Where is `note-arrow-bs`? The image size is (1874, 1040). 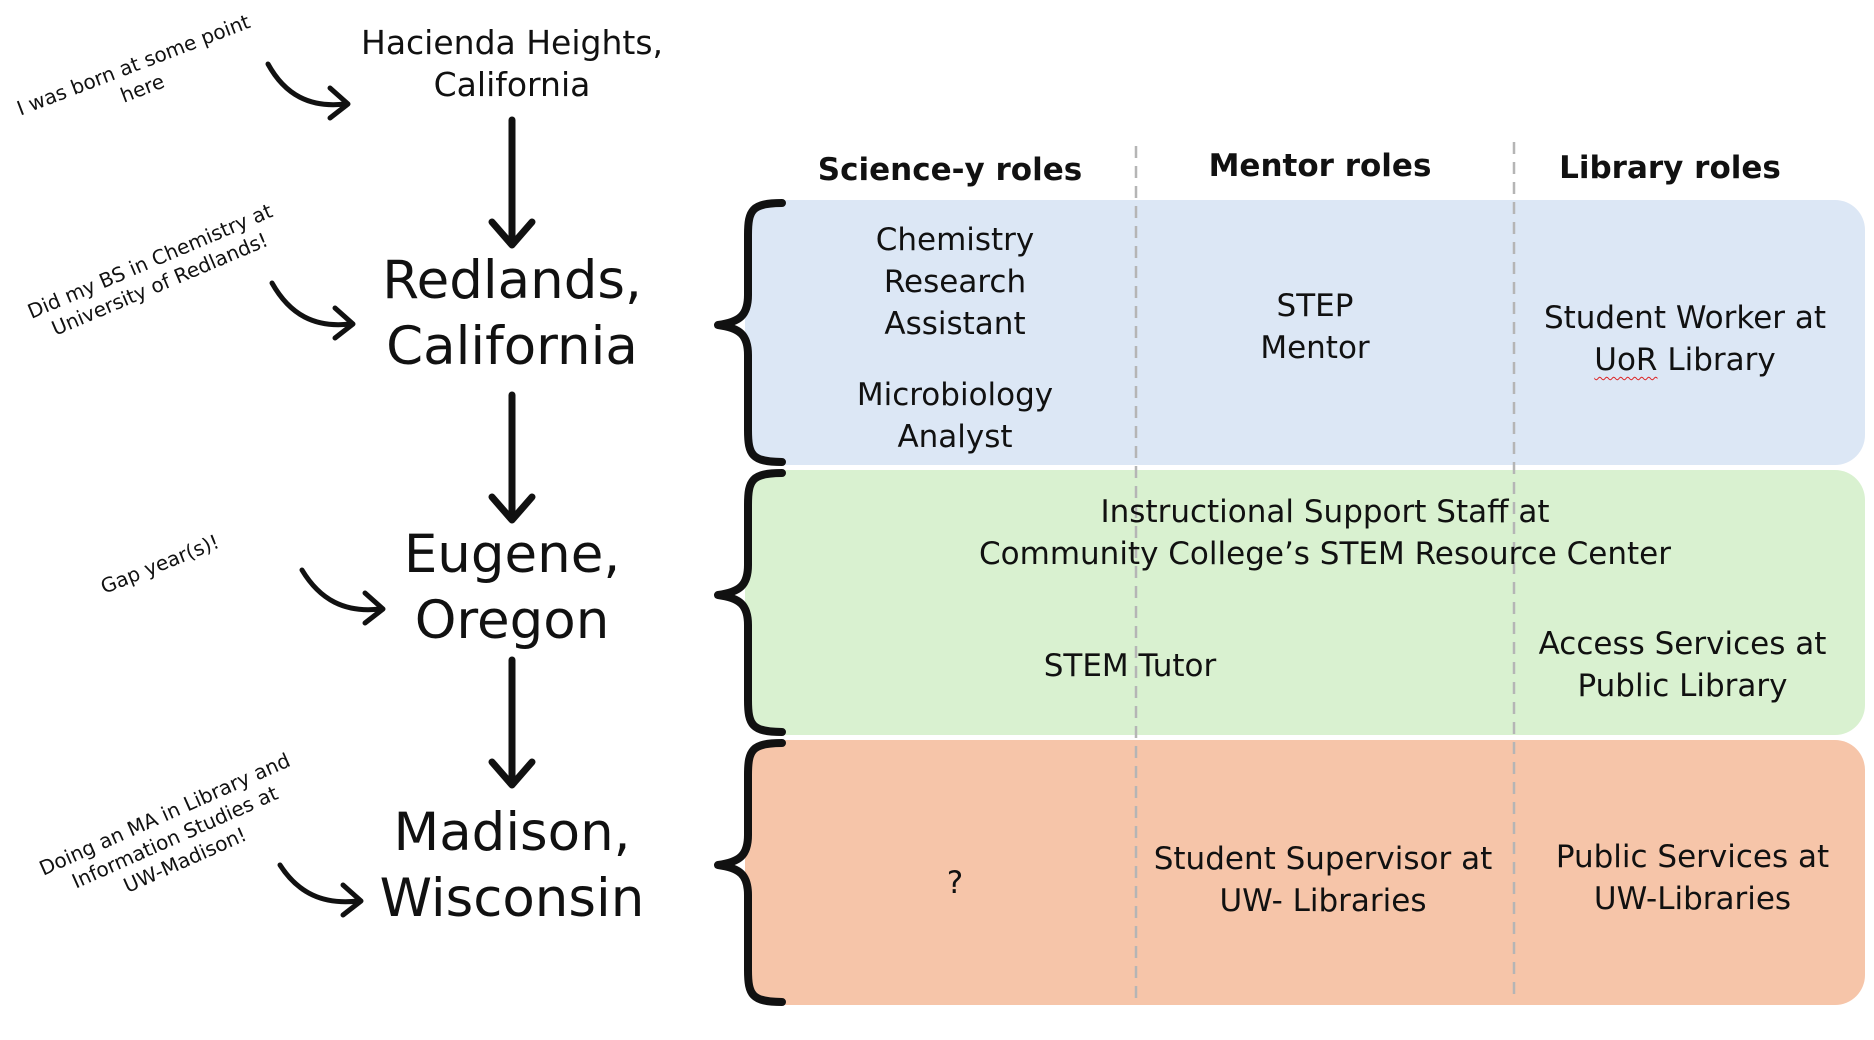 note-arrow-bs is located at coordinates (312, 310).